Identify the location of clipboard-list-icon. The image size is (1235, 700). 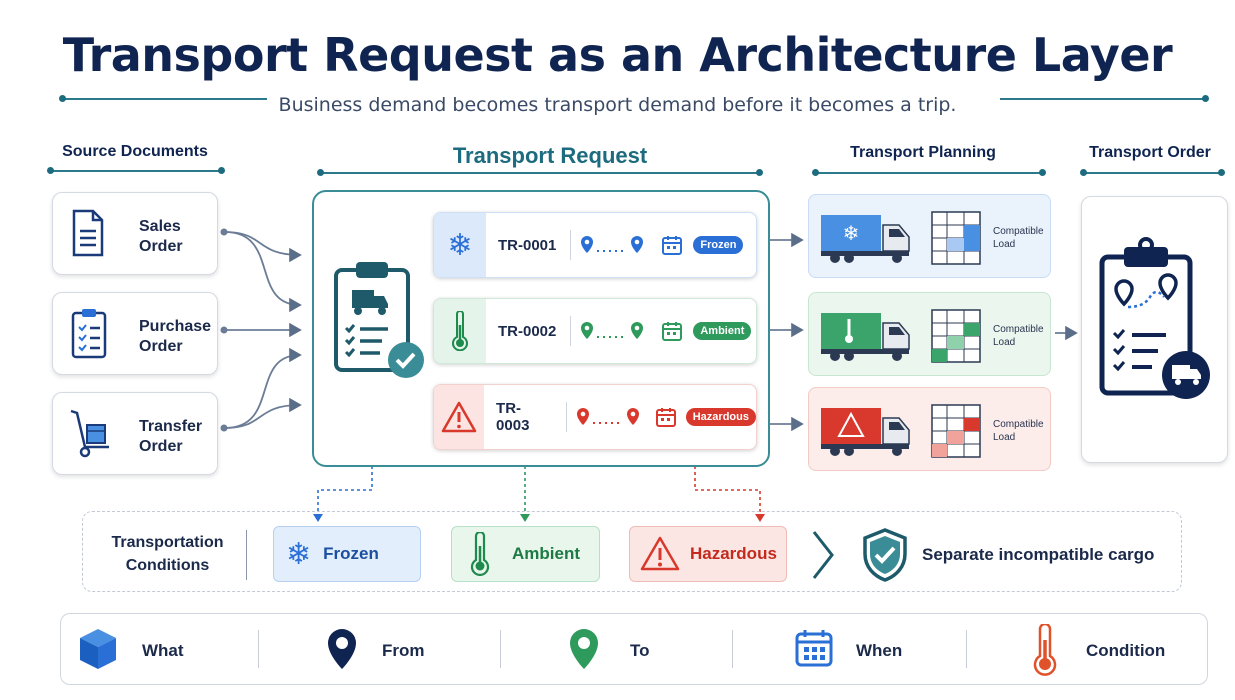
(89, 334).